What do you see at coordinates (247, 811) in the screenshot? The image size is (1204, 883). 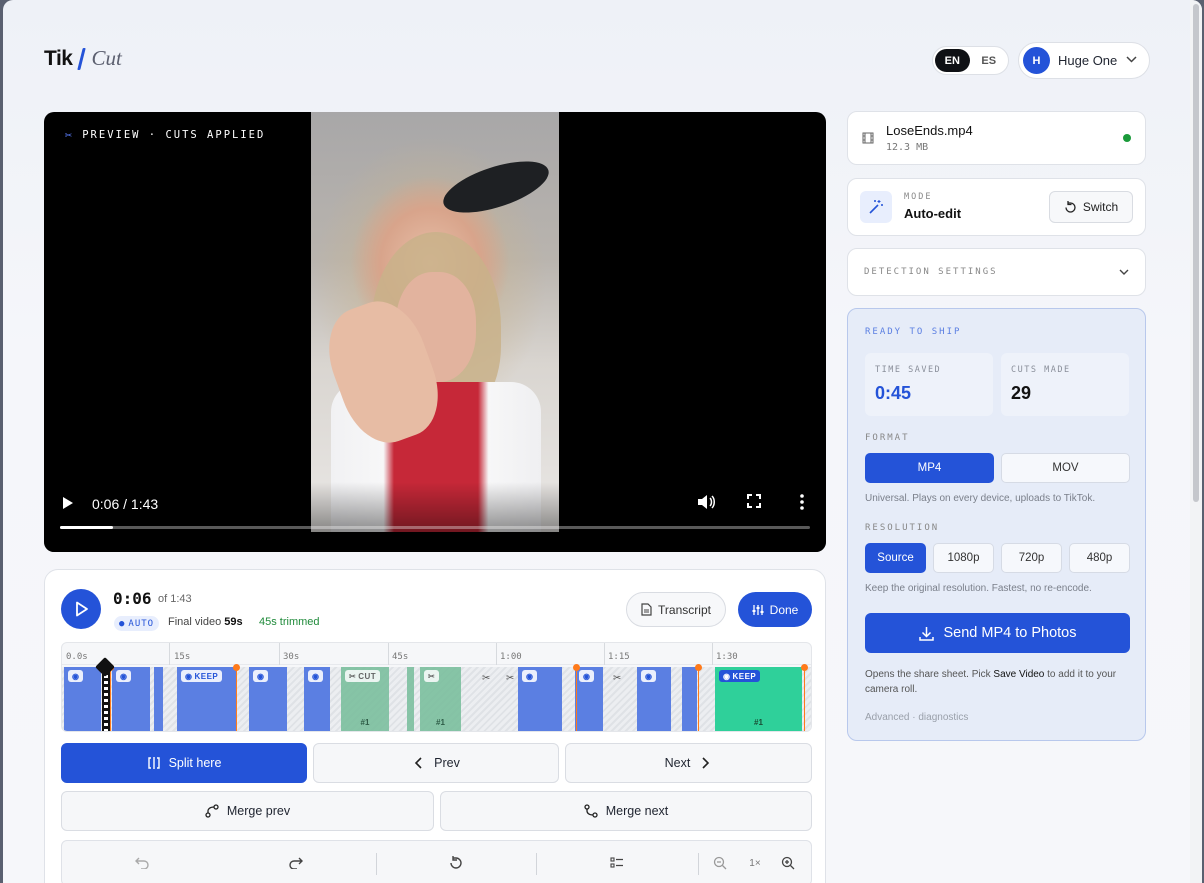 I see `merge-prev-button: Merge prev` at bounding box center [247, 811].